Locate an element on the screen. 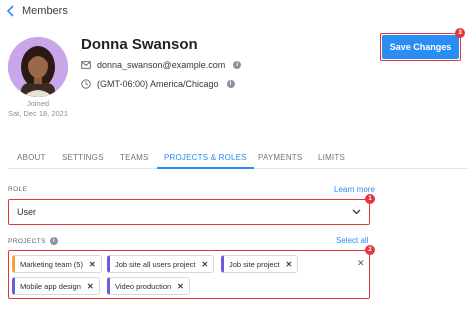 This screenshot has width=474, height=310. step-marker-2: 2 is located at coordinates (370, 250).